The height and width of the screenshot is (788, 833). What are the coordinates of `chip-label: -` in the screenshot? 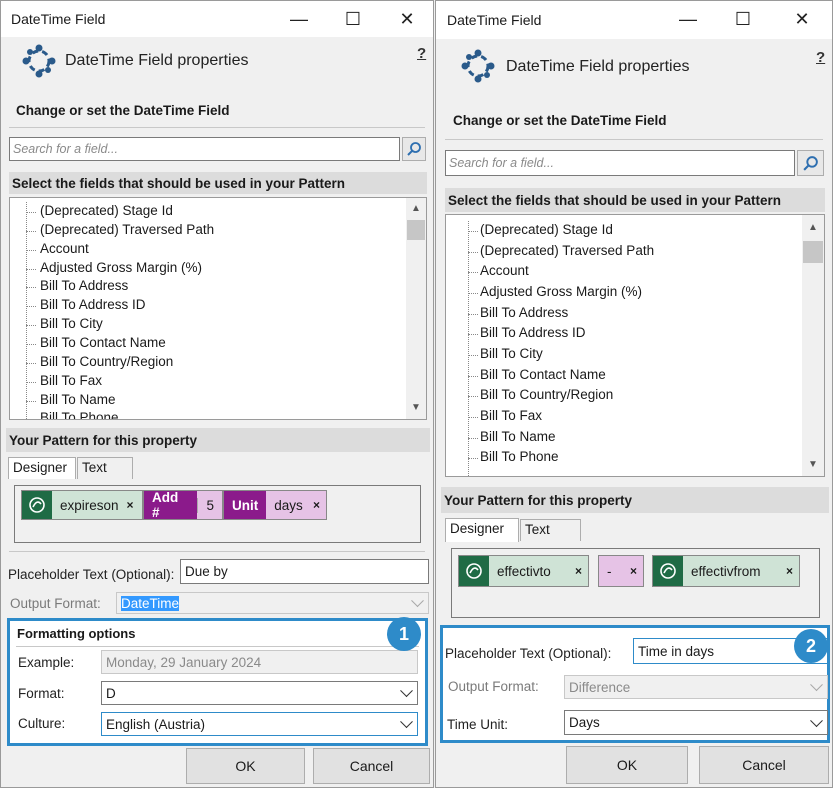 It's located at (609, 571).